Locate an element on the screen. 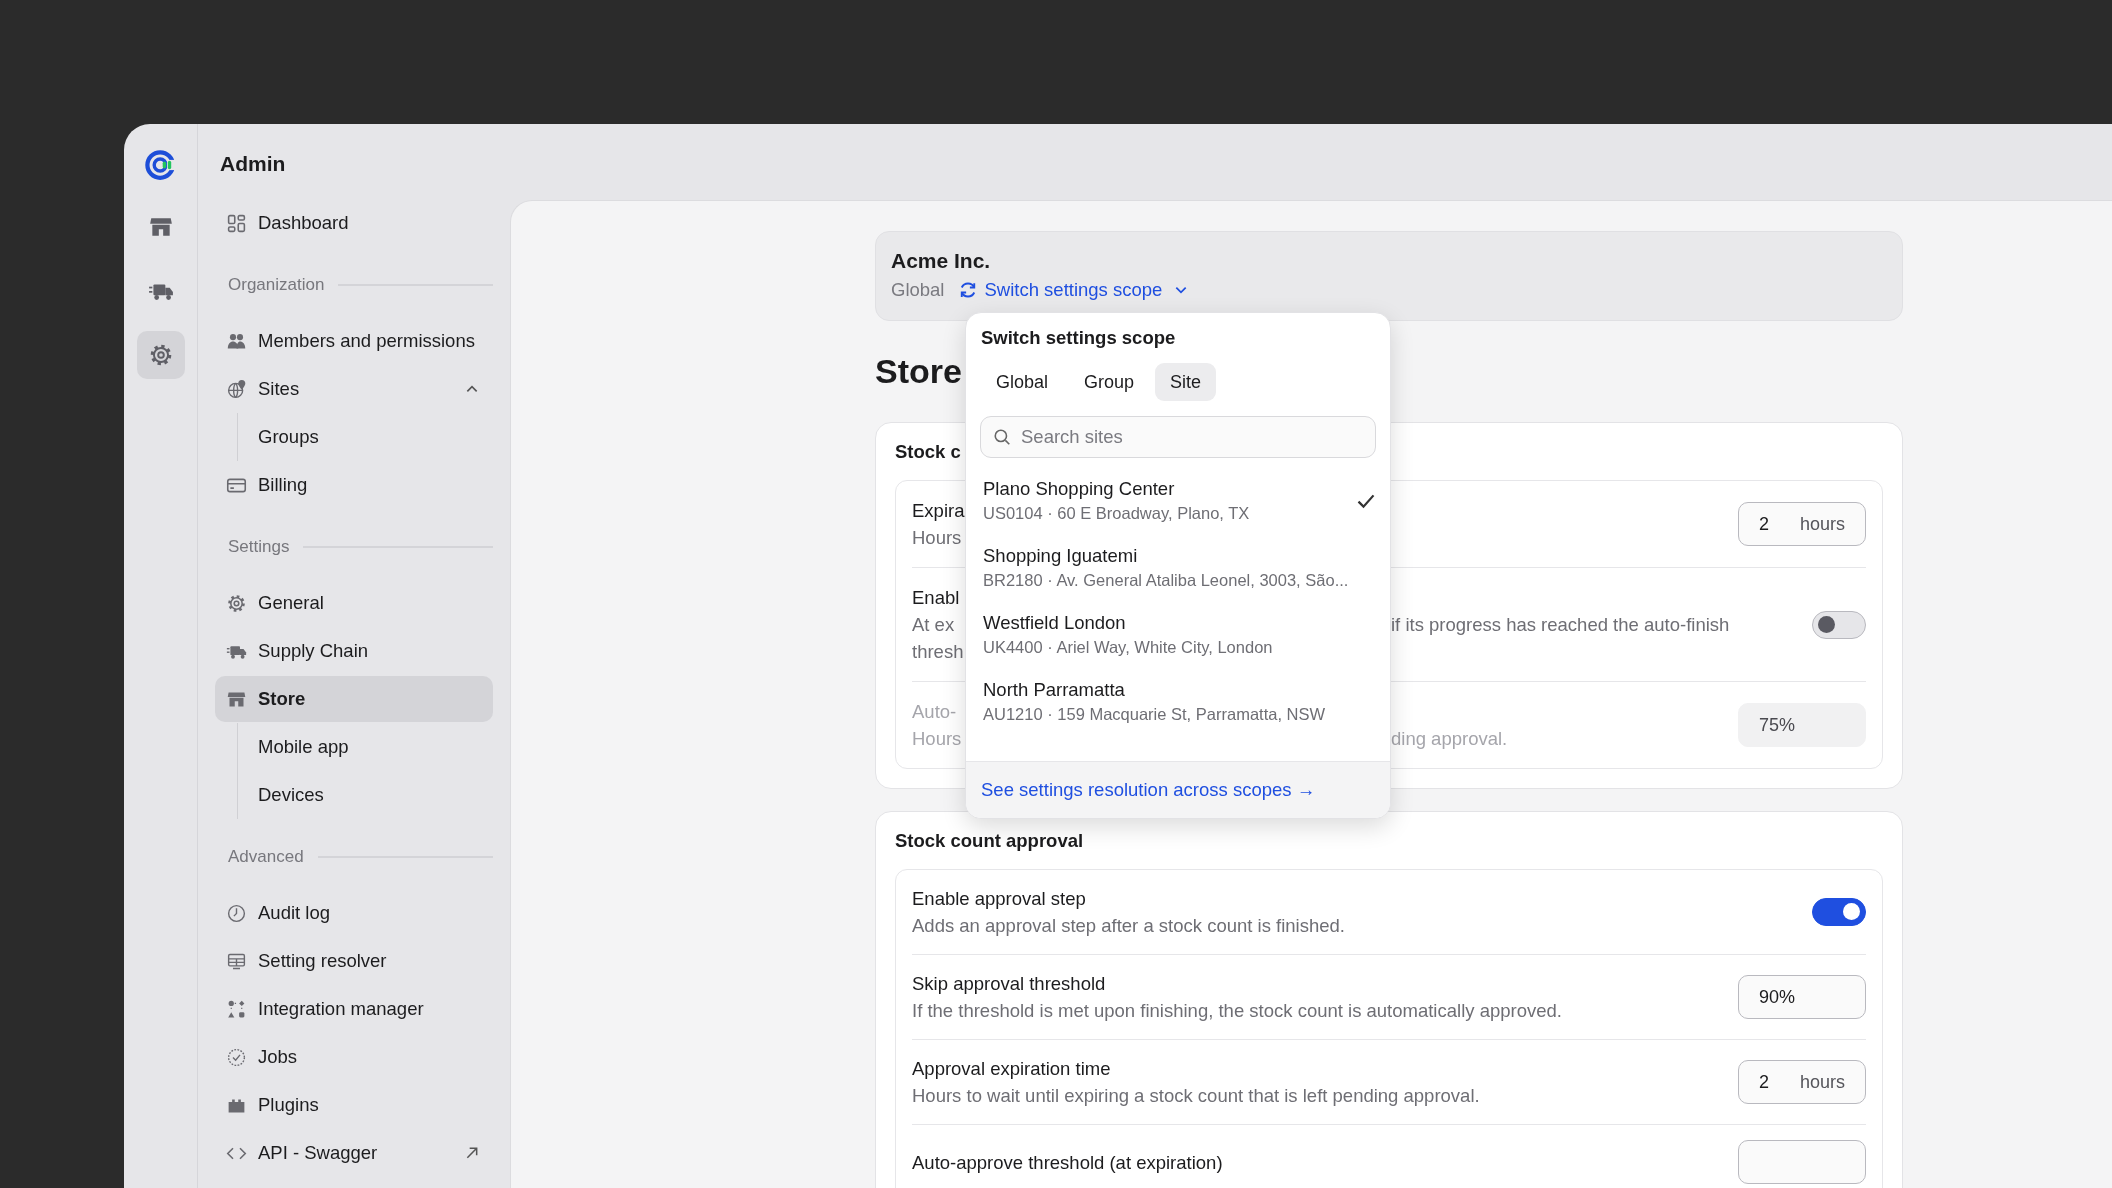 The height and width of the screenshot is (1188, 2112). dashboard-icon is located at coordinates (236, 223).